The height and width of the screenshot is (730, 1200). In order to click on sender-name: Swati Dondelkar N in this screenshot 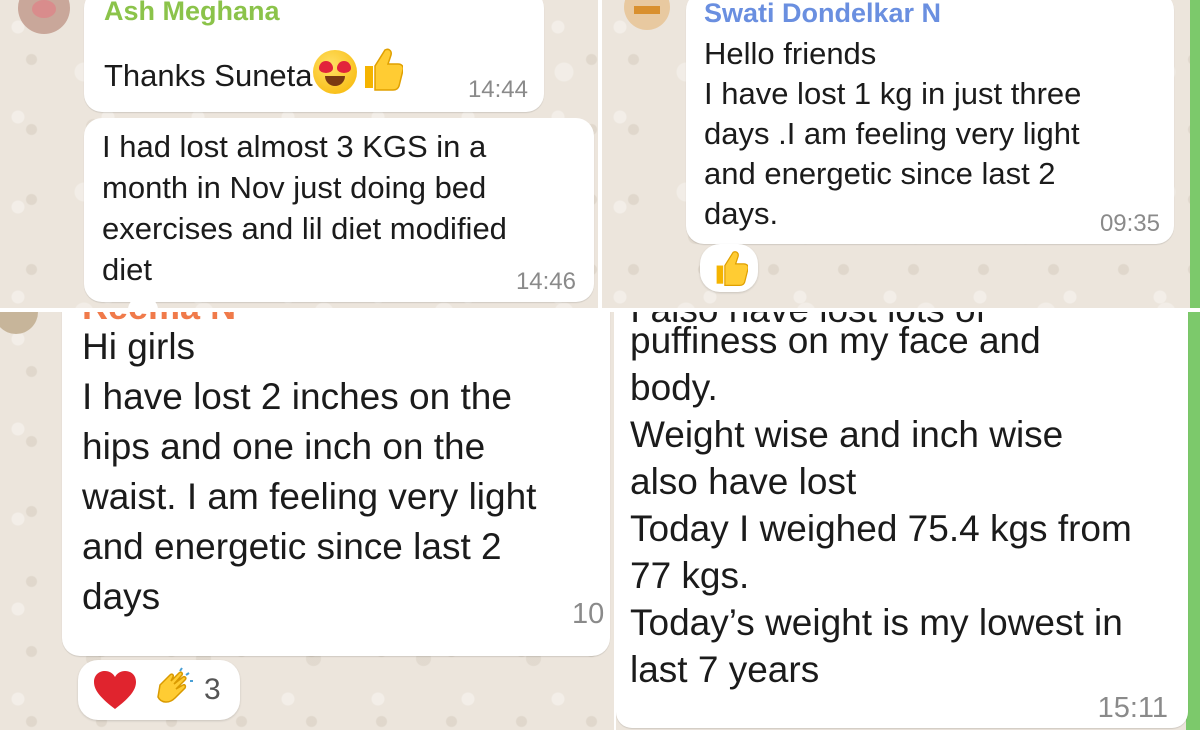, I will do `click(823, 14)`.